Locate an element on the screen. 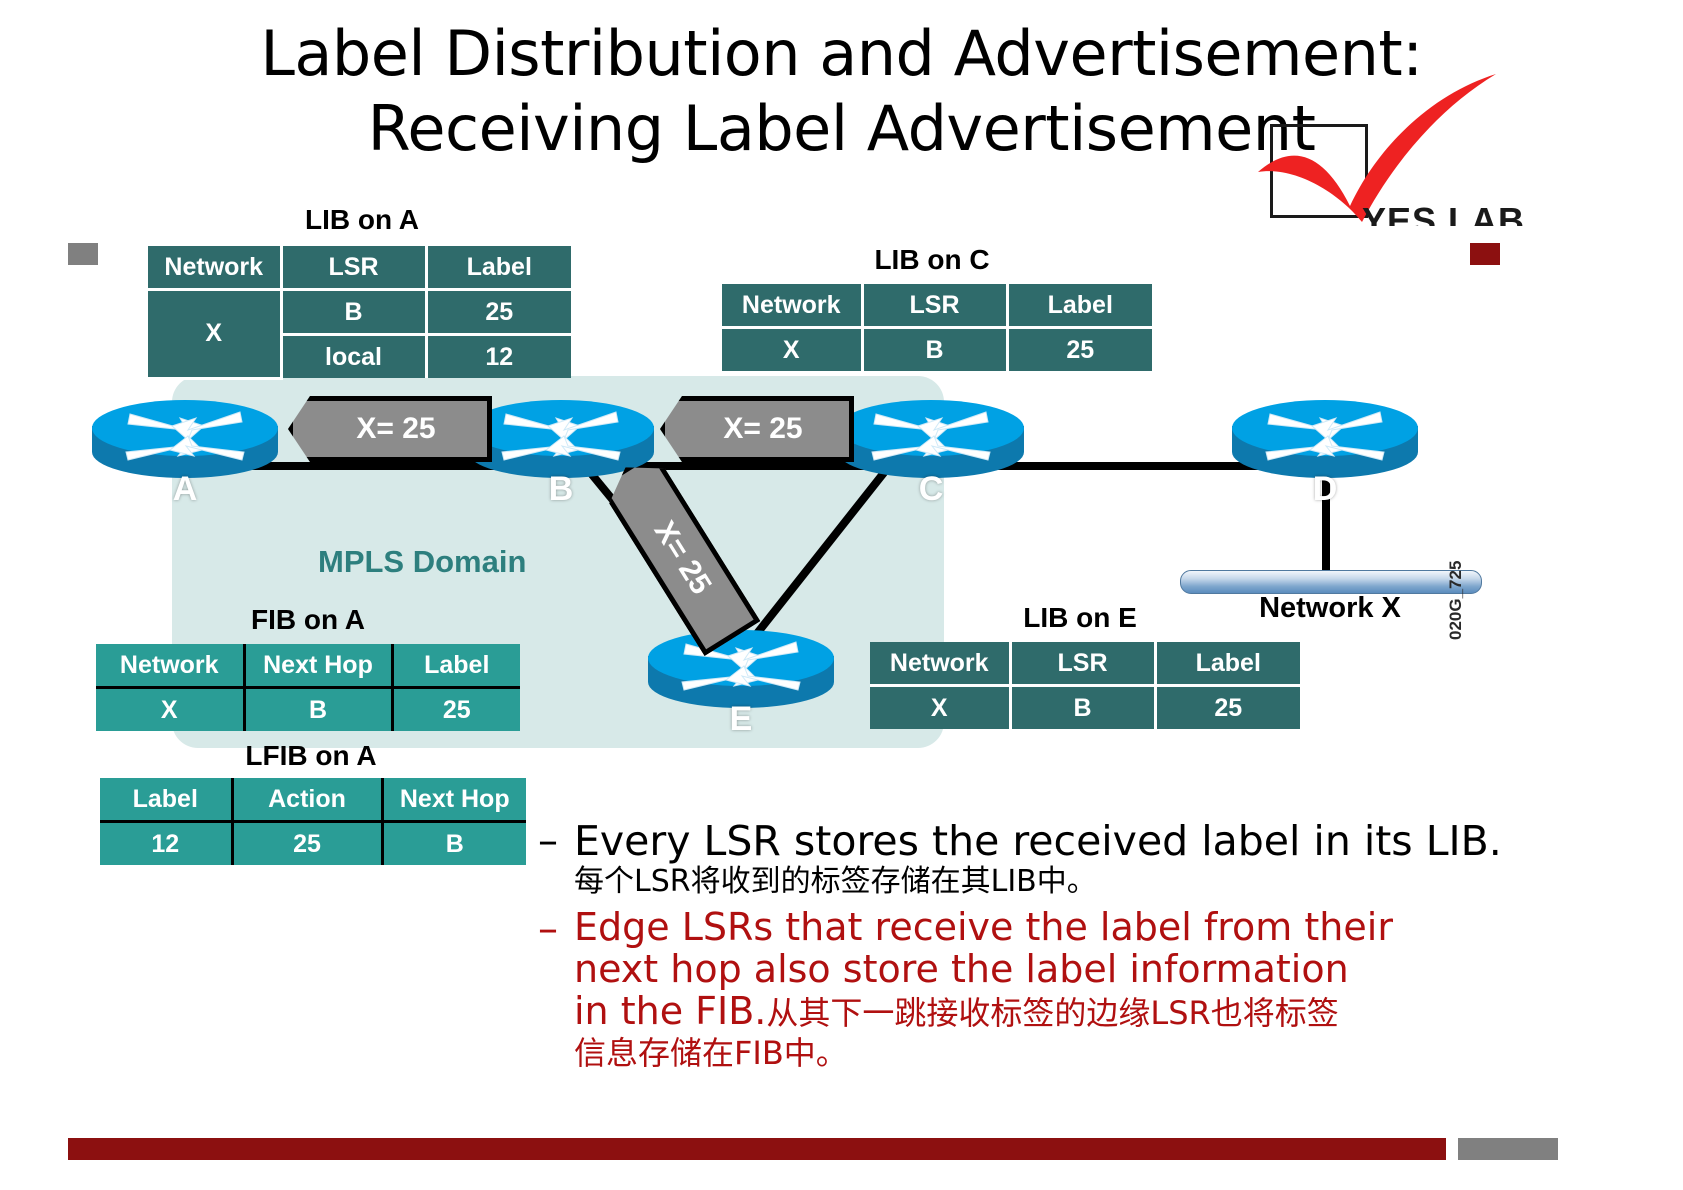 This screenshot has height=1190, width=1683. lib-e-cell-0-1: B is located at coordinates (1083, 707).